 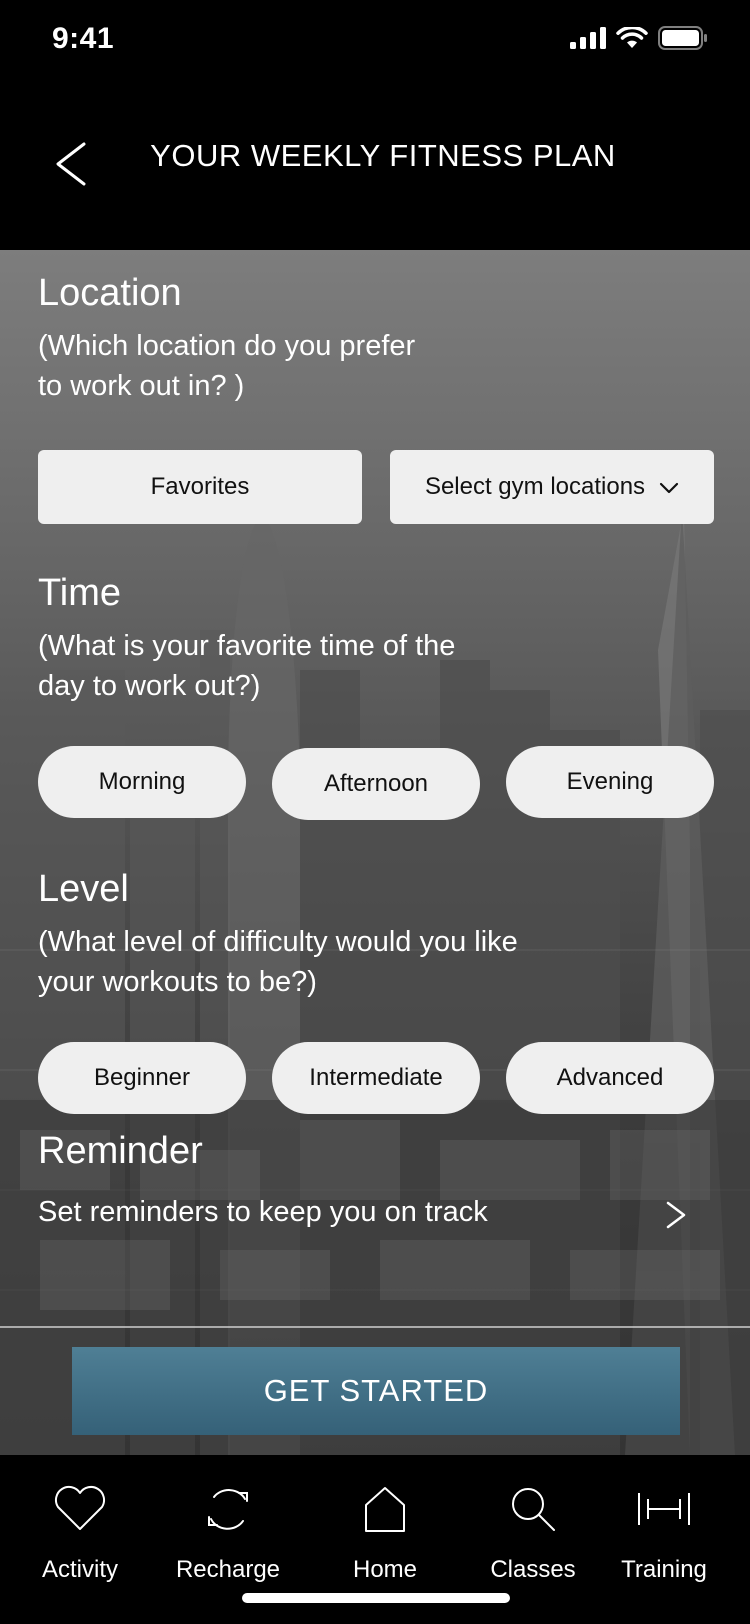 I want to click on tab-label: Training, so click(x=664, y=1569).